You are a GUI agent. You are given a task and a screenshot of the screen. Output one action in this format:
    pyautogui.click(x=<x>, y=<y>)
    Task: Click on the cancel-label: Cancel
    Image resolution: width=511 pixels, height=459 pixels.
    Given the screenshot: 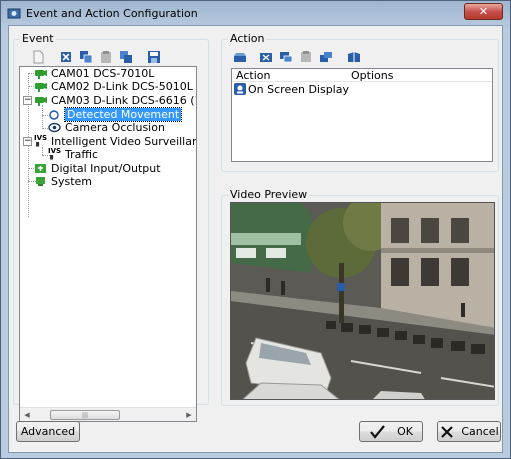 What is the action you would take?
    pyautogui.click(x=480, y=431)
    